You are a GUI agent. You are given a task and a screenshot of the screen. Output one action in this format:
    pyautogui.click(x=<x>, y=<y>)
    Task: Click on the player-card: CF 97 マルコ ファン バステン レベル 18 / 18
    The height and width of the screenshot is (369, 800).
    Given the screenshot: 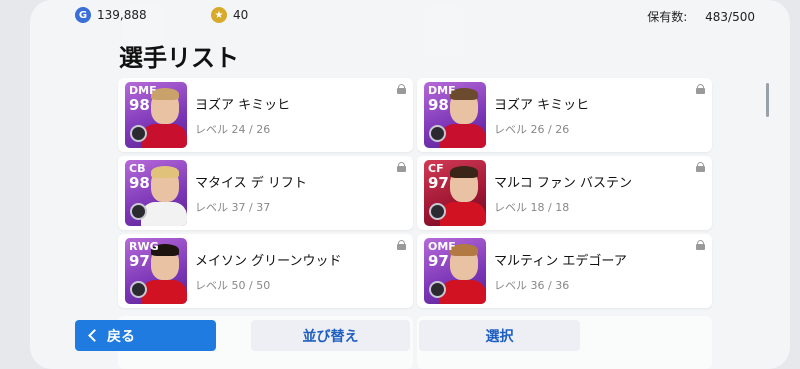 What is the action you would take?
    pyautogui.click(x=564, y=193)
    